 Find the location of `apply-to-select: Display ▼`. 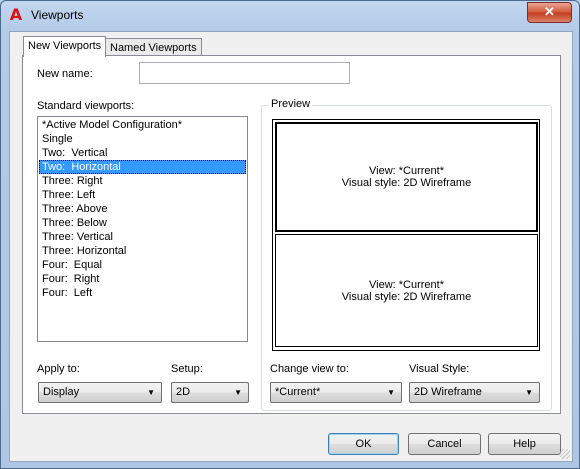

apply-to-select: Display ▼ is located at coordinates (100, 392).